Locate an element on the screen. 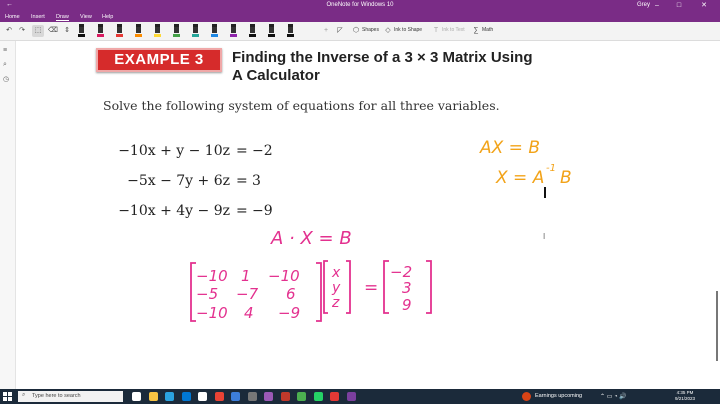 The image size is (720, 404). matrix-a-cell: 6 is located at coordinates (291, 294).